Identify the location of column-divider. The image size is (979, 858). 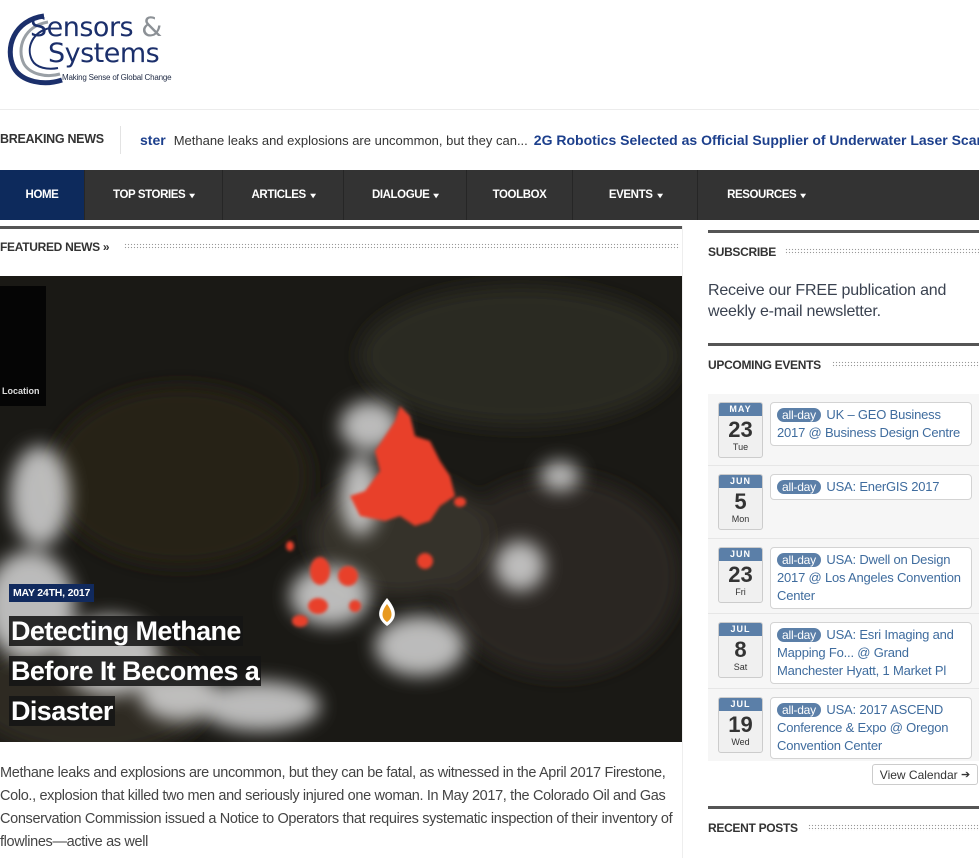
(682, 542).